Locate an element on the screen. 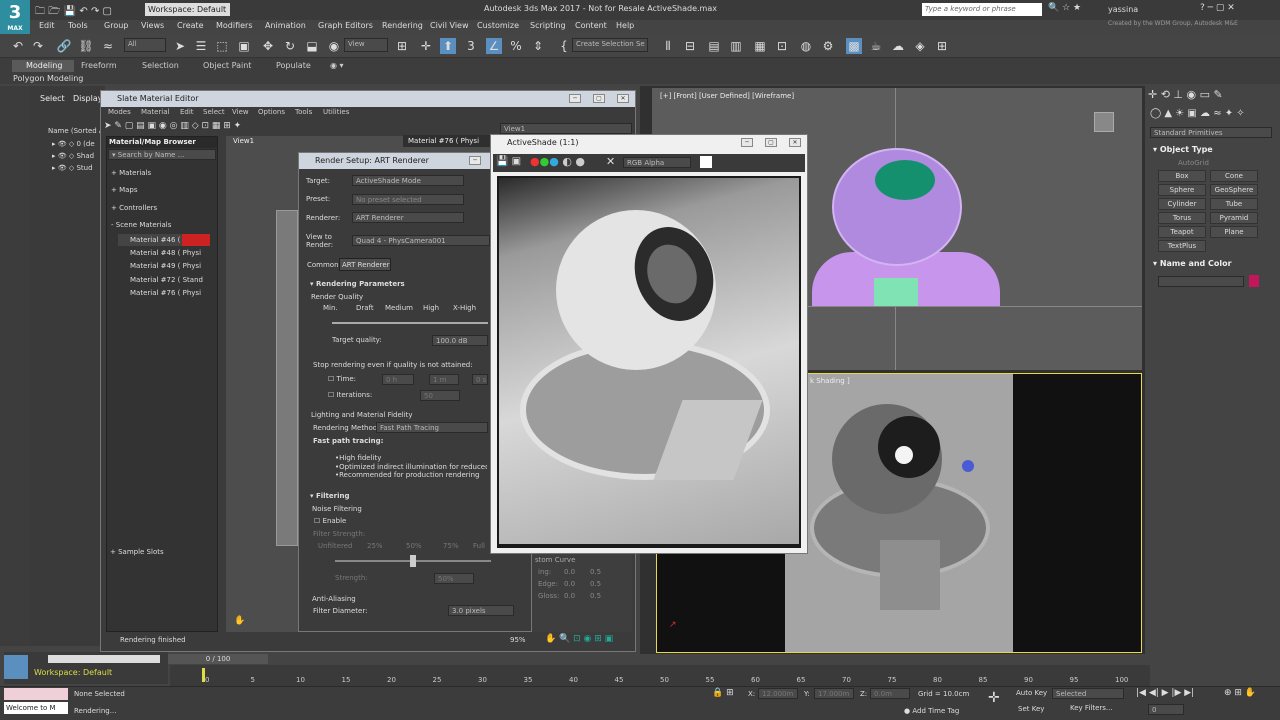 This screenshot has width=1280, height=720. rendering-params-rollout: ▾ Rendering Parameters is located at coordinates (357, 284).